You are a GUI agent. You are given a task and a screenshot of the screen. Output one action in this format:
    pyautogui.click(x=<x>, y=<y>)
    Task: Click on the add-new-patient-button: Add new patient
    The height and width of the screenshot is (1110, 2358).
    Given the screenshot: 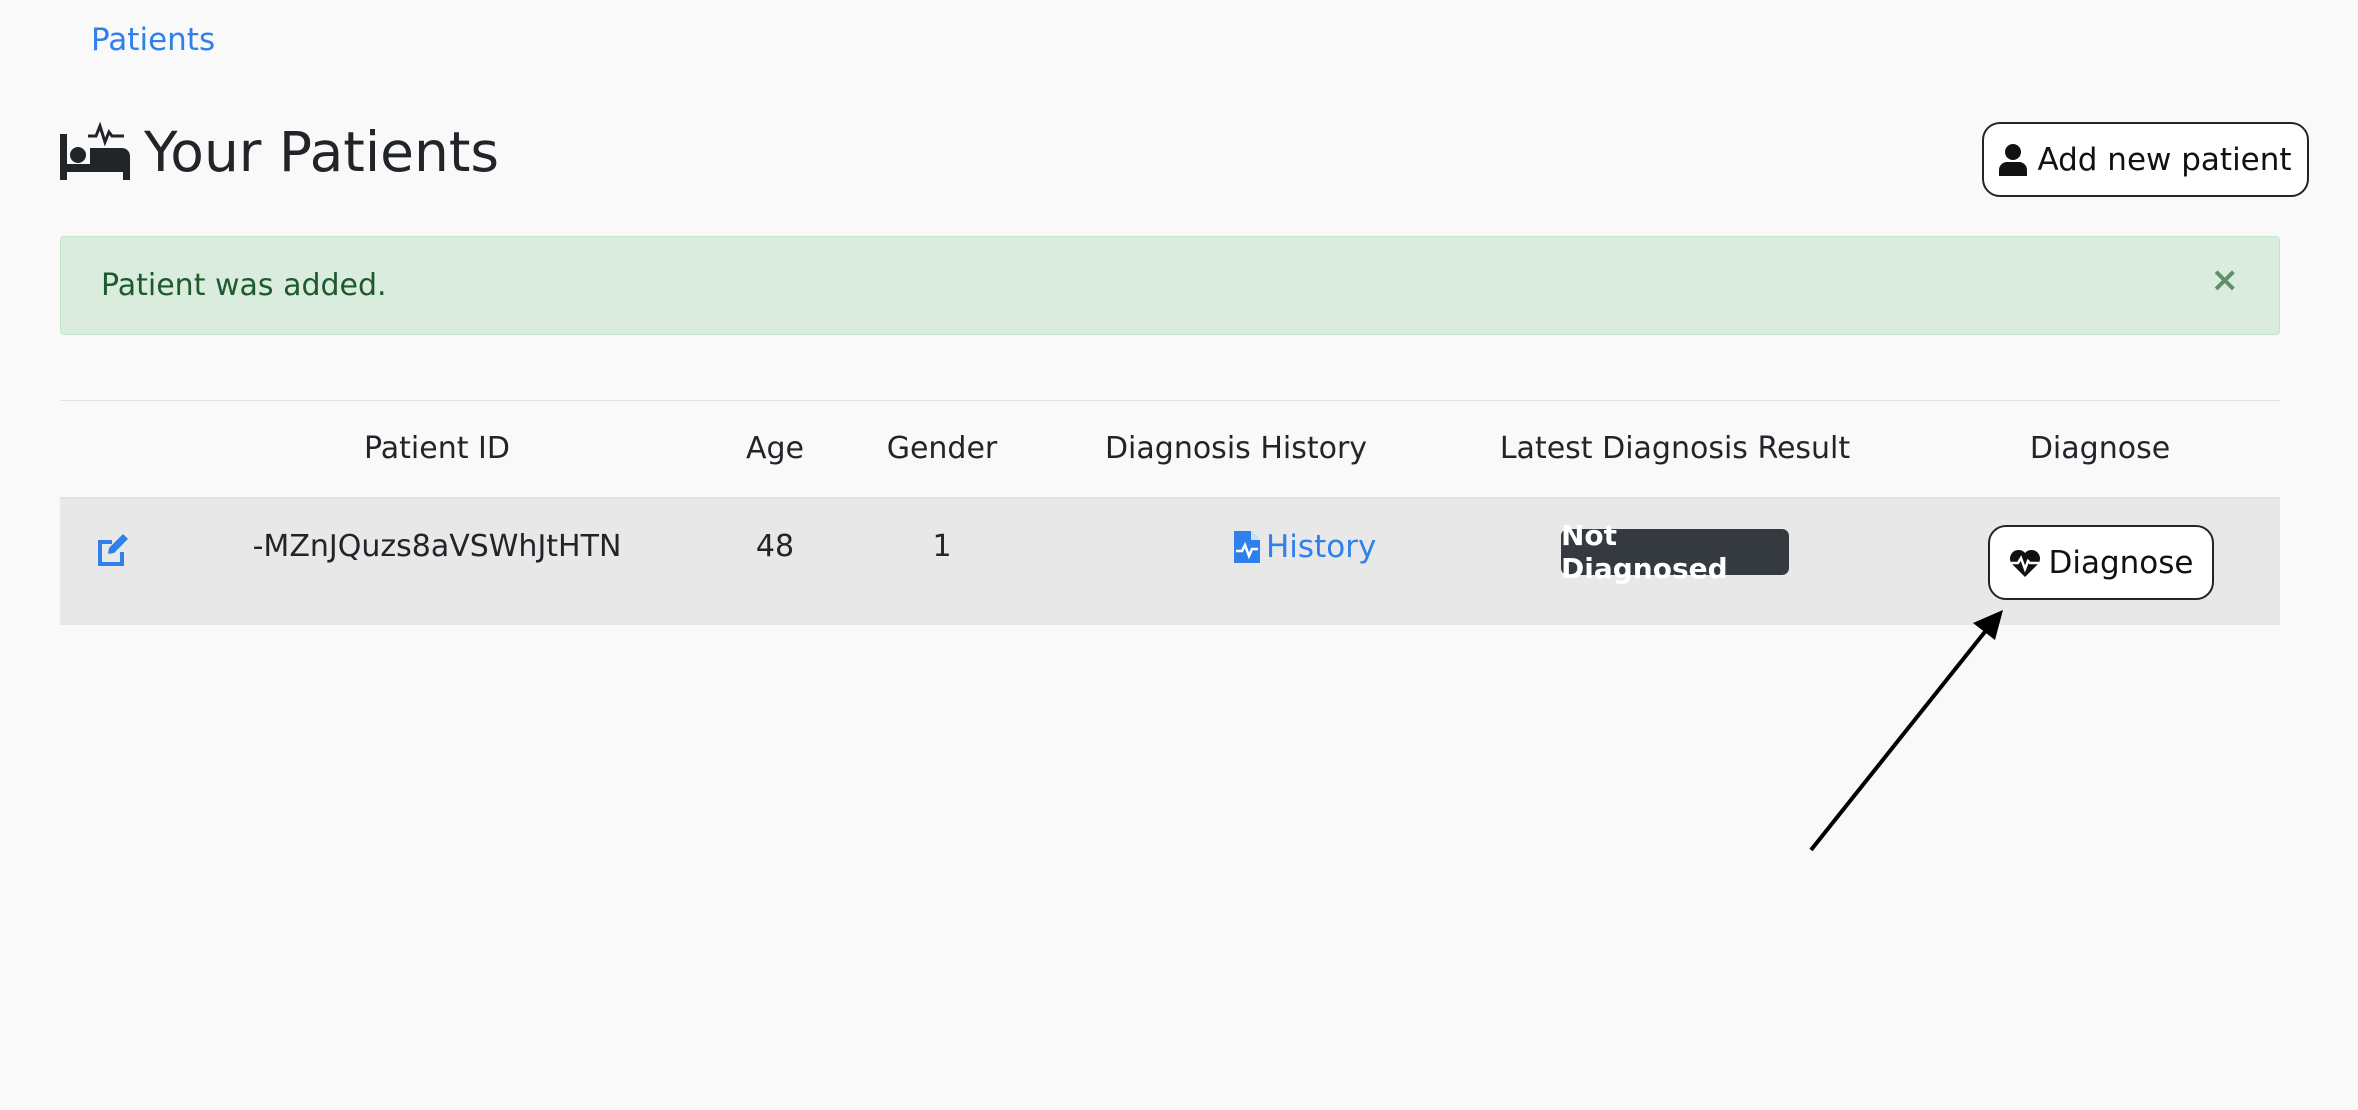 What is the action you would take?
    pyautogui.click(x=2145, y=159)
    